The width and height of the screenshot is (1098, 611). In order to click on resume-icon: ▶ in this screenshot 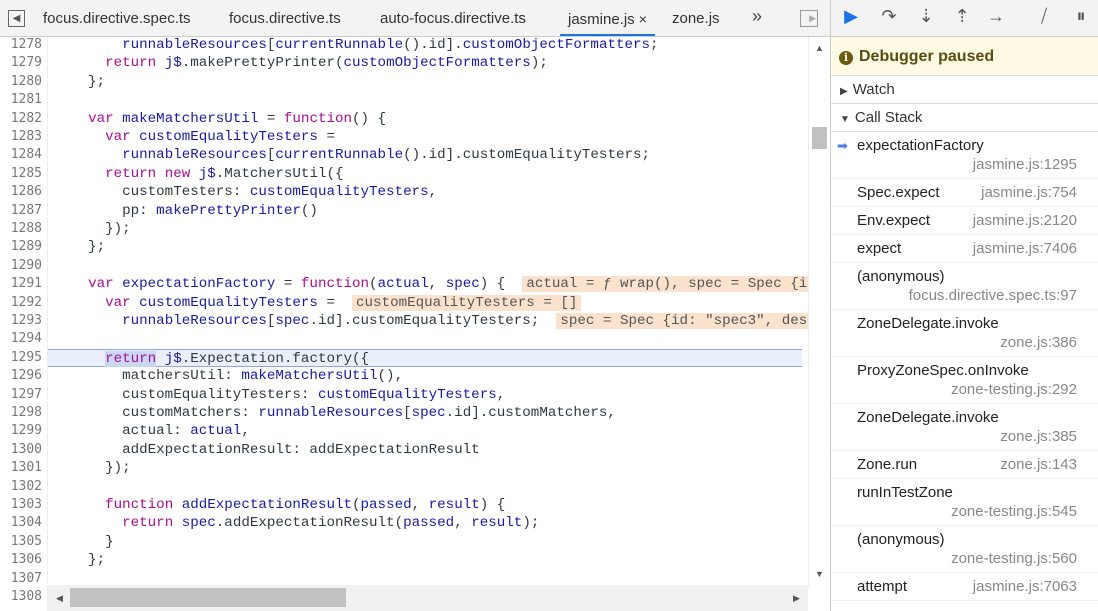, I will do `click(851, 16)`.